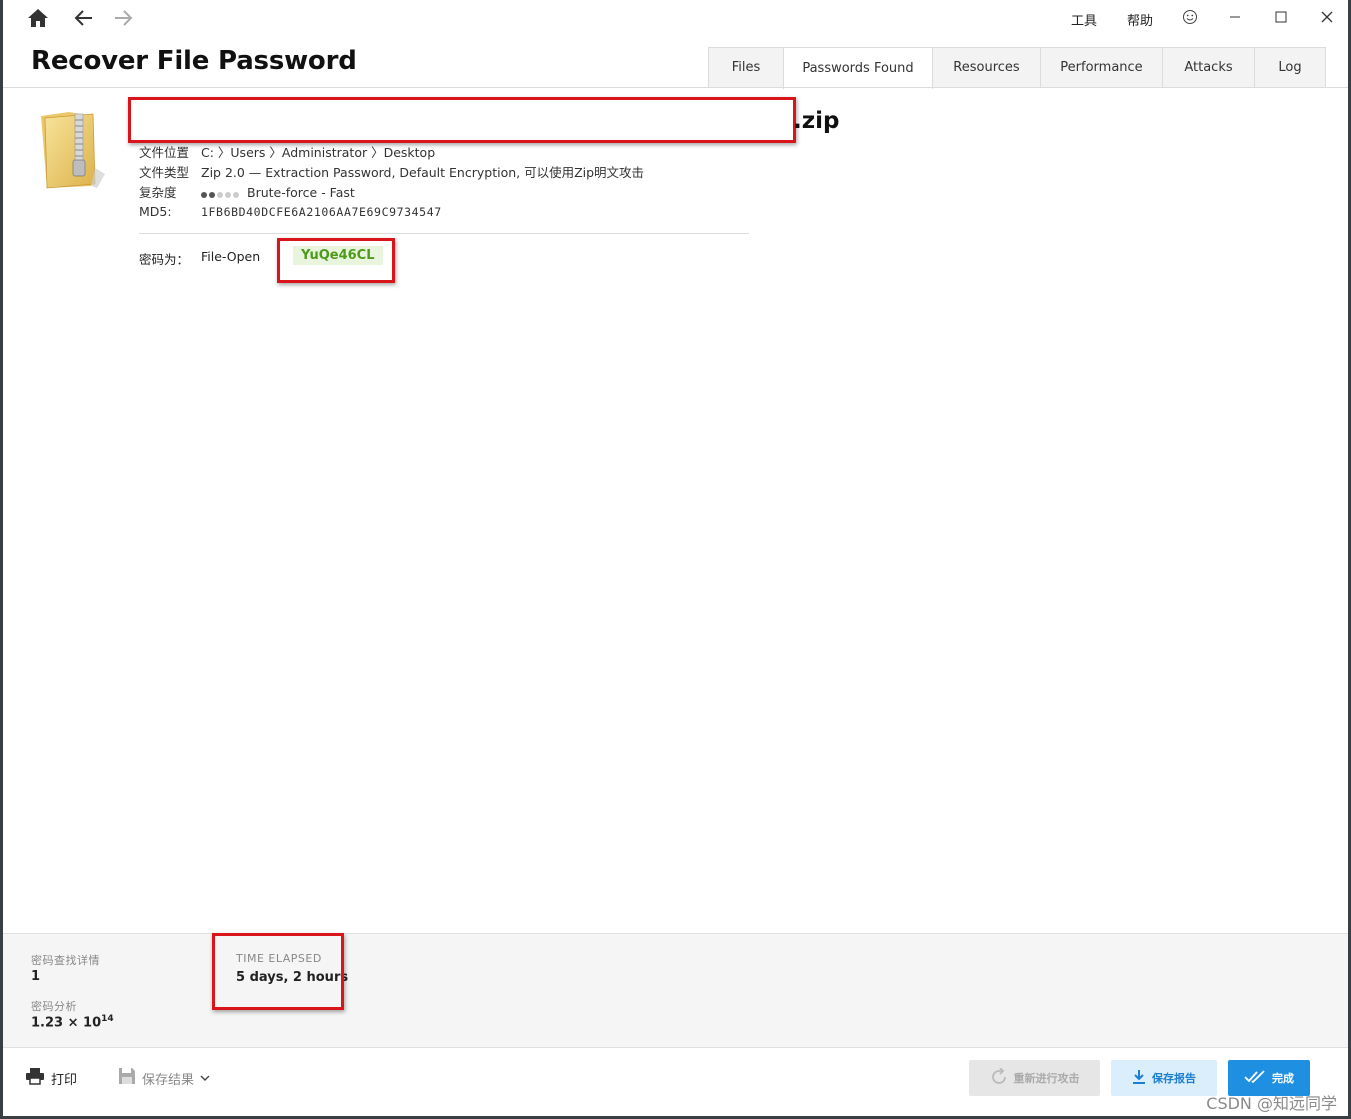 The image size is (1351, 1119). I want to click on zip-folder-icon, so click(79, 149).